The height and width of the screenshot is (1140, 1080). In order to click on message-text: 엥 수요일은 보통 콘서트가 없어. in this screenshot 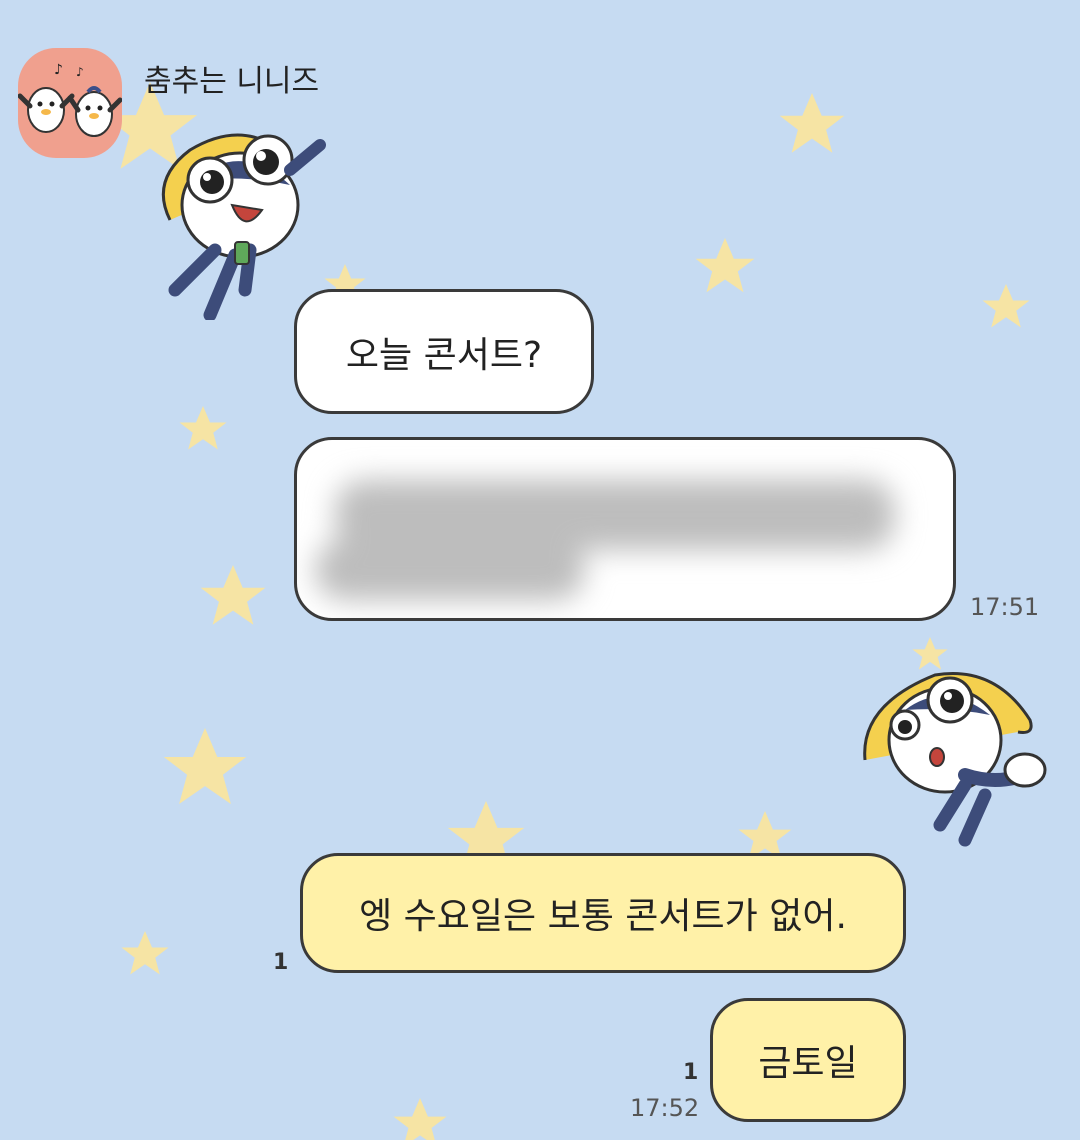, I will do `click(603, 916)`.